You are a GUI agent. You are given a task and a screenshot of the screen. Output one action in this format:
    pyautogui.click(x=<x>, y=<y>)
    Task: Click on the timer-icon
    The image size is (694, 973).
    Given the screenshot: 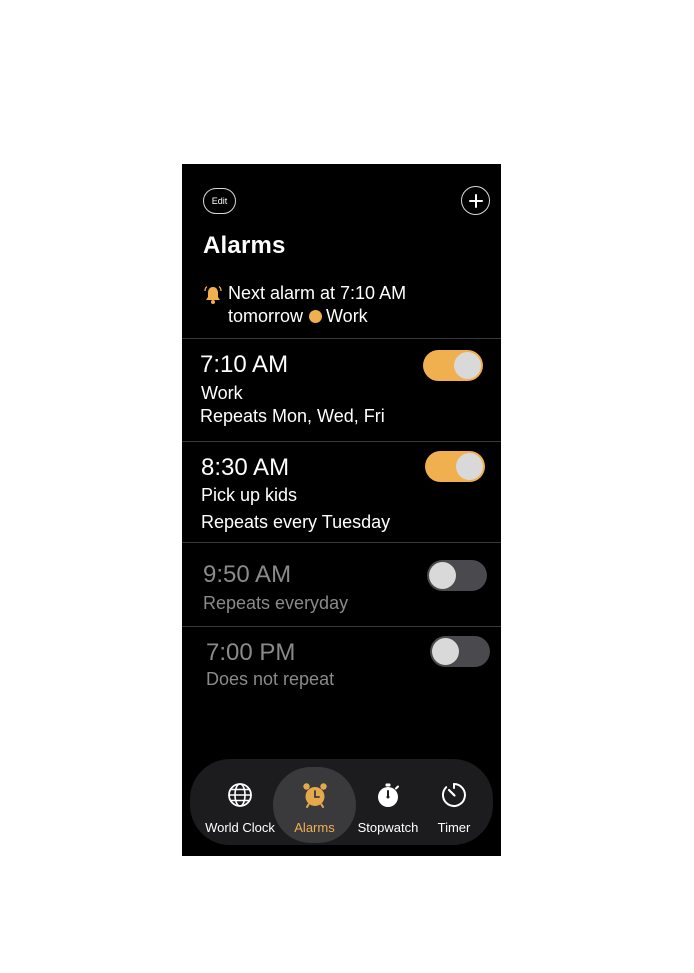 What is the action you would take?
    pyautogui.click(x=453, y=795)
    